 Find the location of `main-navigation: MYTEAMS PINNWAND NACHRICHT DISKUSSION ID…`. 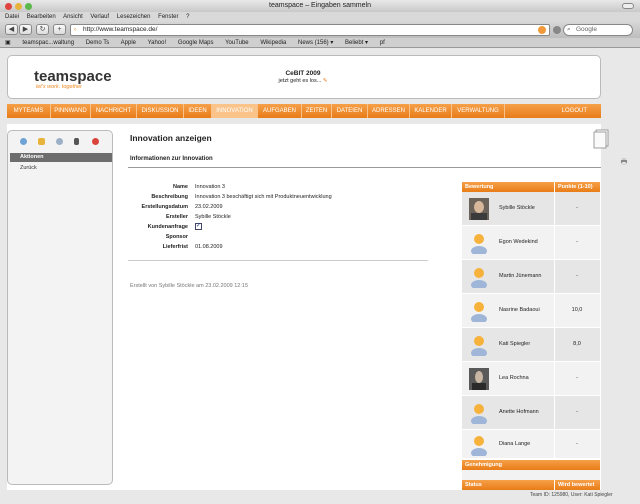

main-navigation: MYTEAMS PINNWAND NACHRICHT DISKUSSION ID… is located at coordinates (304, 111).